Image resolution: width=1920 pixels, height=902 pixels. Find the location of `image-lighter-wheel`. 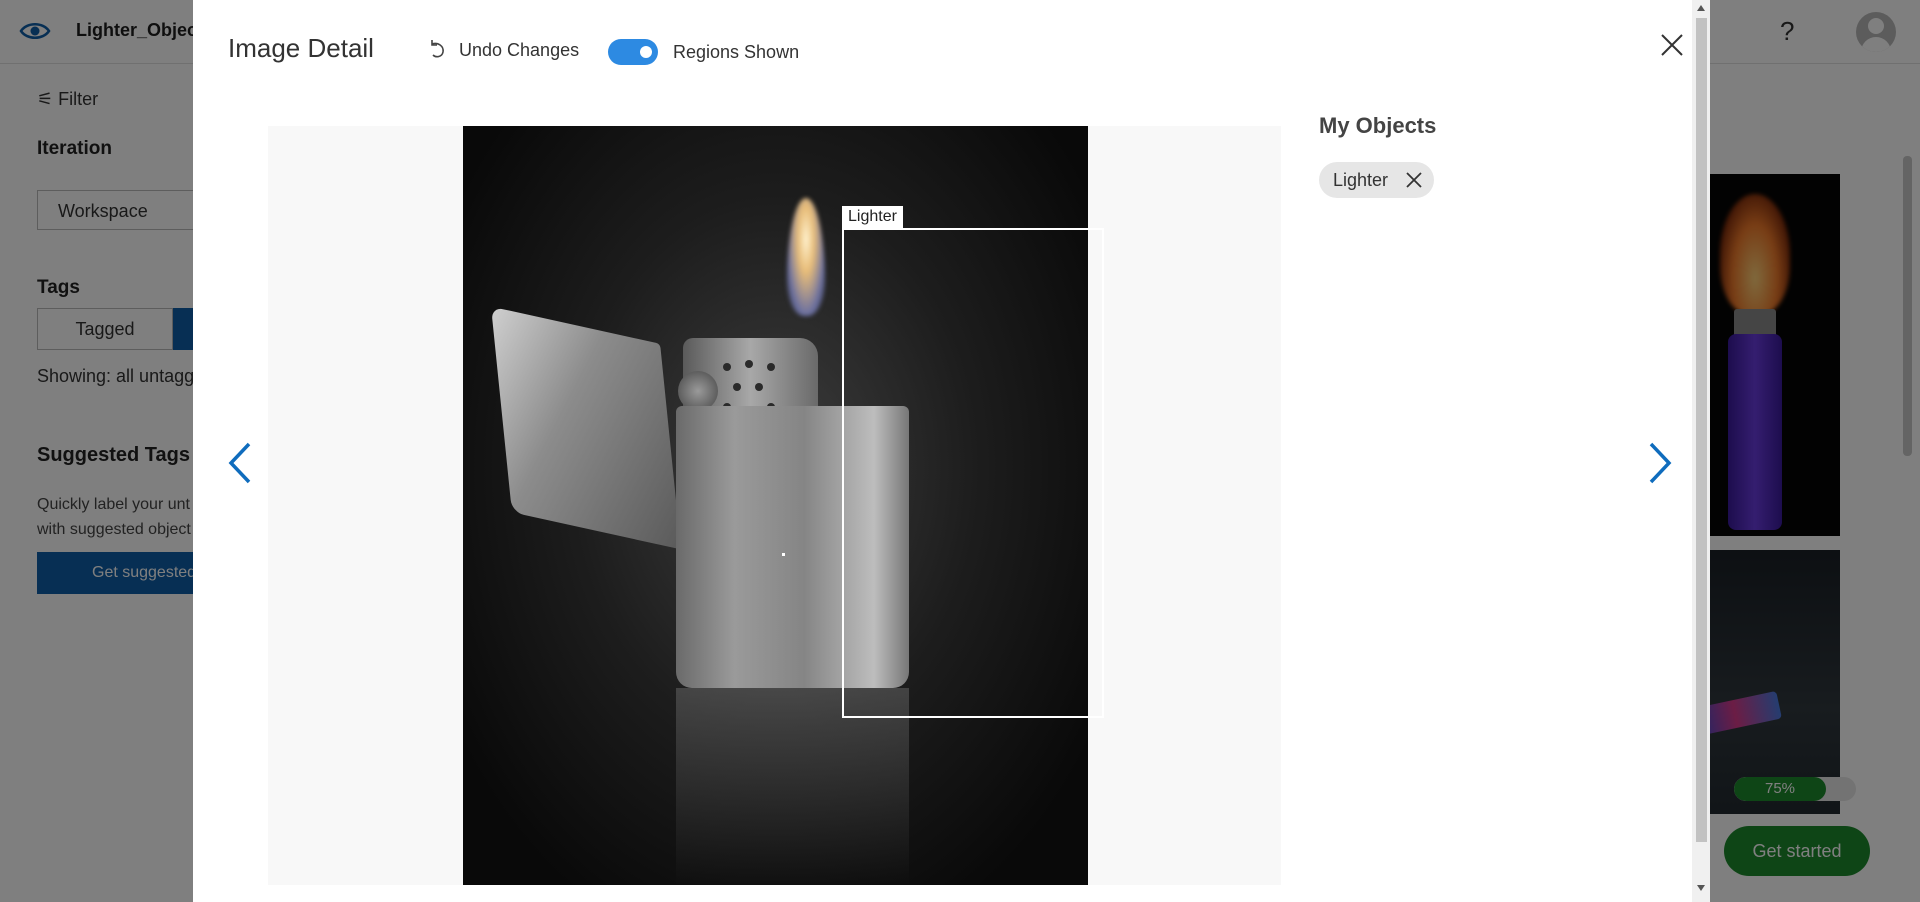

image-lighter-wheel is located at coordinates (698, 391).